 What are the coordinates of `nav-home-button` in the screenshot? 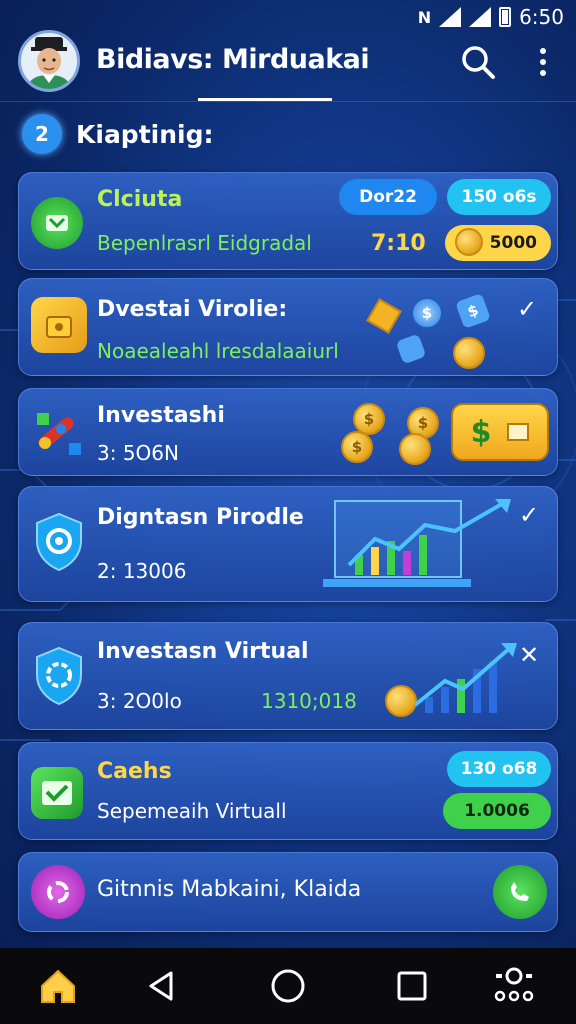 It's located at (58, 986).